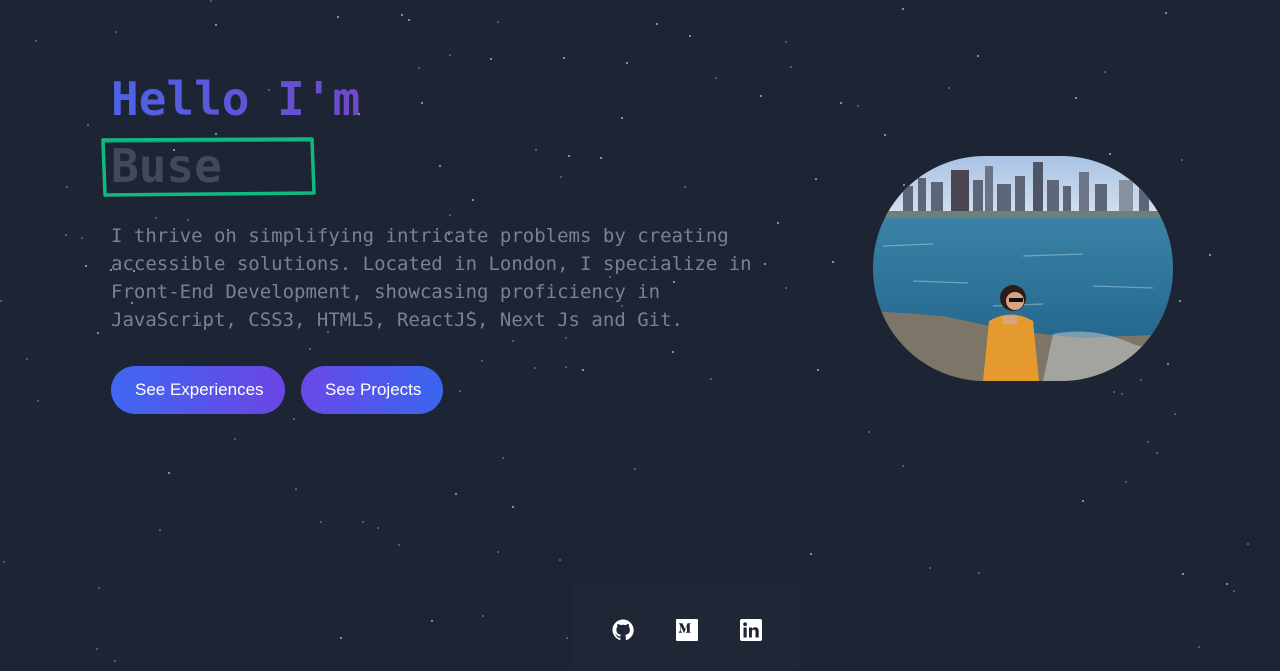  Describe the element at coordinates (166, 166) in the screenshot. I see `hero-name: Buse` at that location.